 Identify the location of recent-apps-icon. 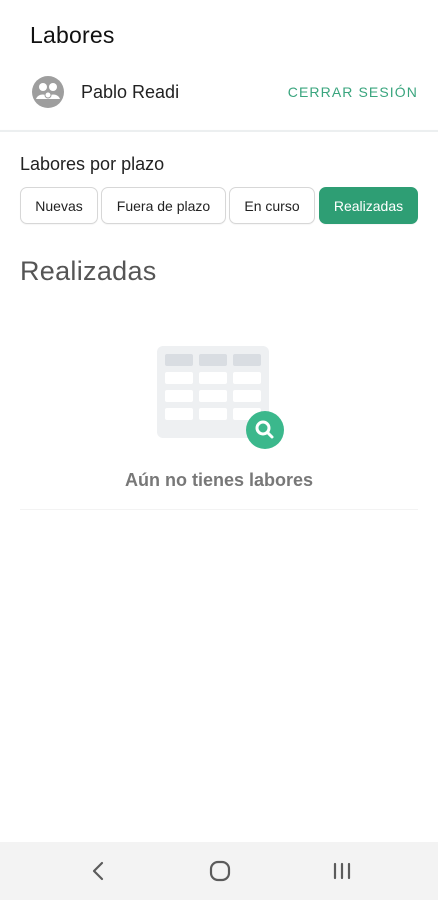
(342, 871).